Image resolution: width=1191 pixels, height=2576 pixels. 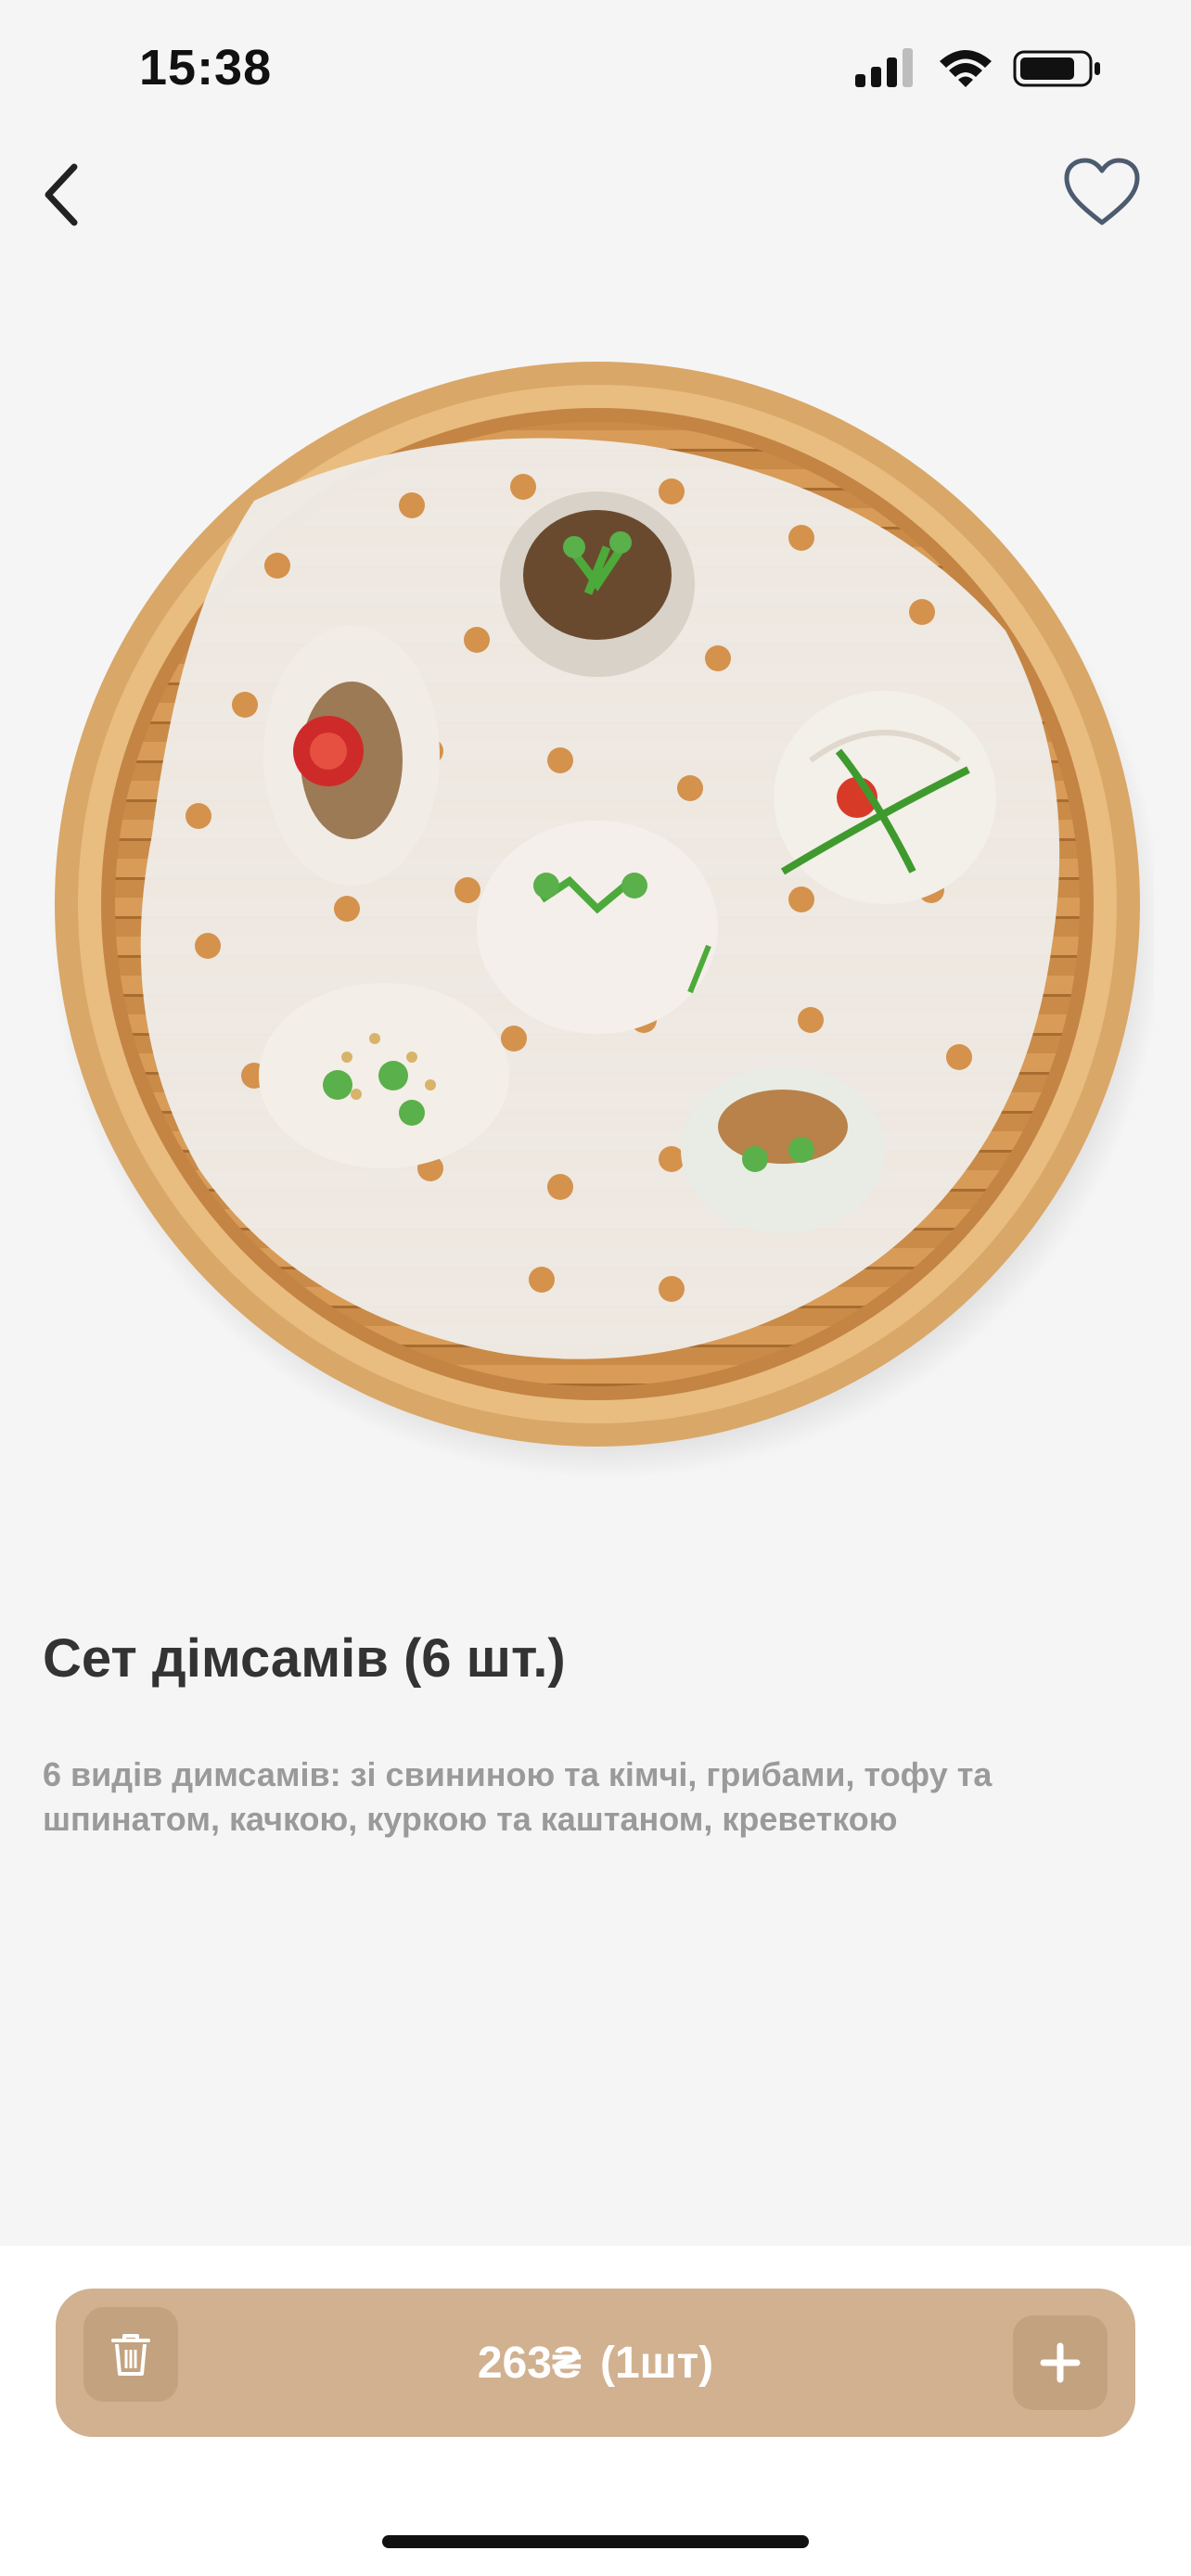 I want to click on delete-button, so click(x=130, y=2354).